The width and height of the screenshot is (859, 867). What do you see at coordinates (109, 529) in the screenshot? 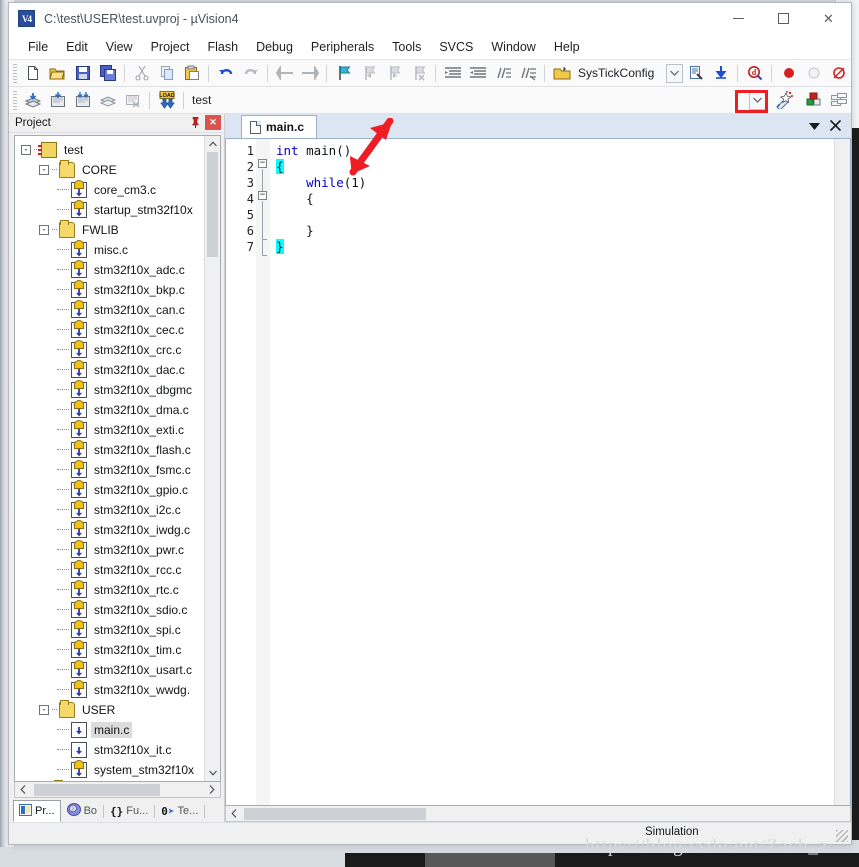
I see `tree-item: stm32f10x_iwdg.c` at bounding box center [109, 529].